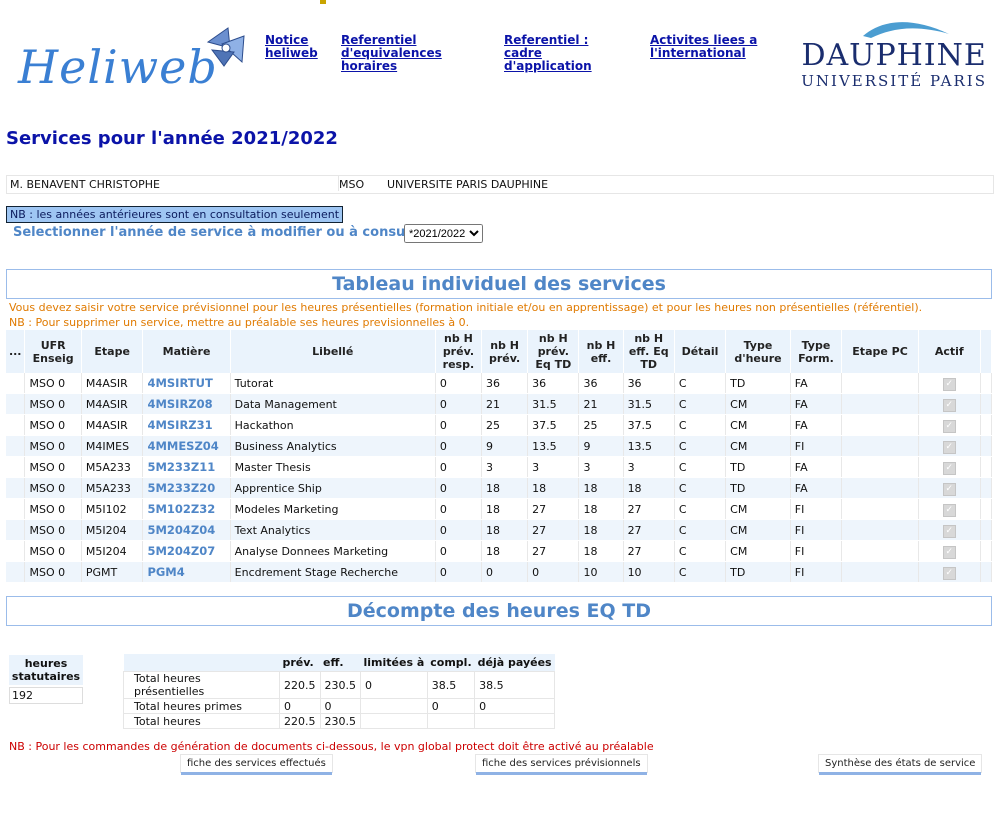 This screenshot has height=817, width=1007. Describe the element at coordinates (601, 351) in the screenshot. I see `col-eff: nb H eff.` at that location.